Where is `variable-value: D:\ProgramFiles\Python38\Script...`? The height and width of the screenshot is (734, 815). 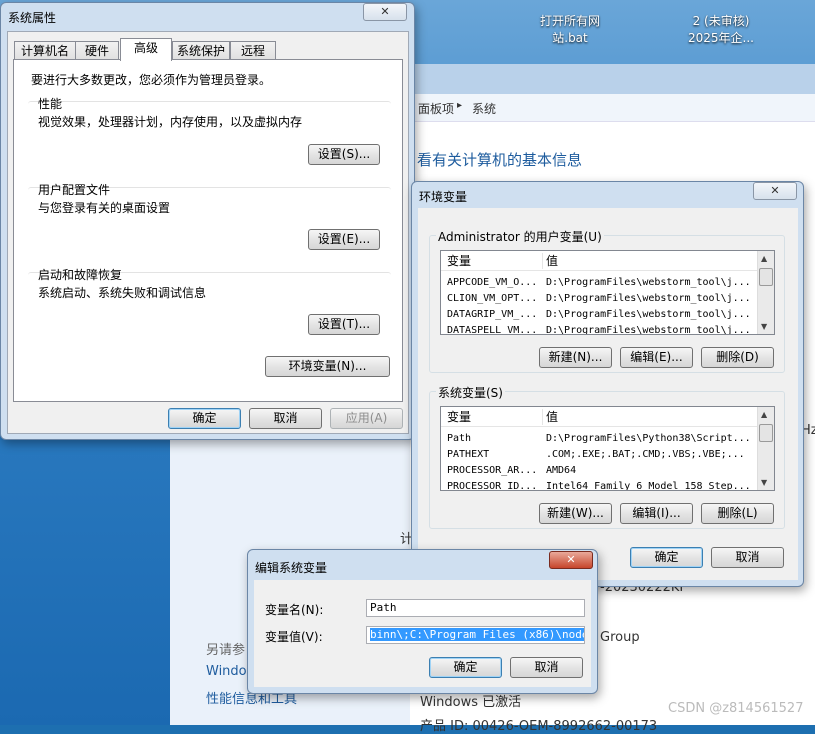
variable-value: D:\ProgramFiles\Python38\Script... is located at coordinates (648, 438).